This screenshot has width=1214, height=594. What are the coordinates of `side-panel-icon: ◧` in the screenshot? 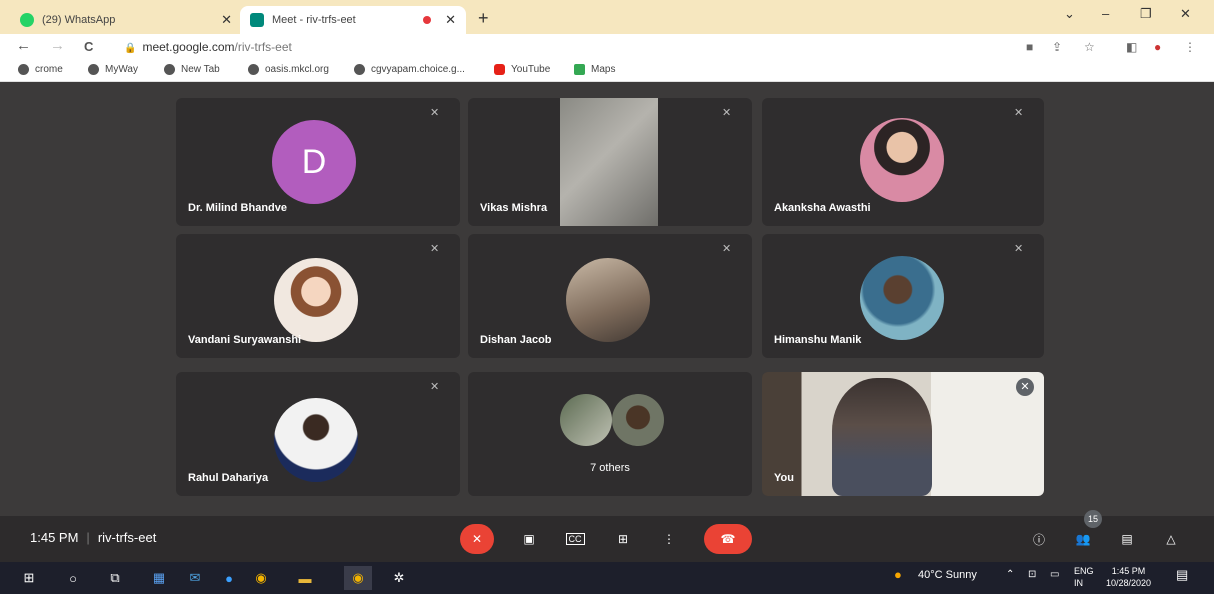 It's located at (1131, 47).